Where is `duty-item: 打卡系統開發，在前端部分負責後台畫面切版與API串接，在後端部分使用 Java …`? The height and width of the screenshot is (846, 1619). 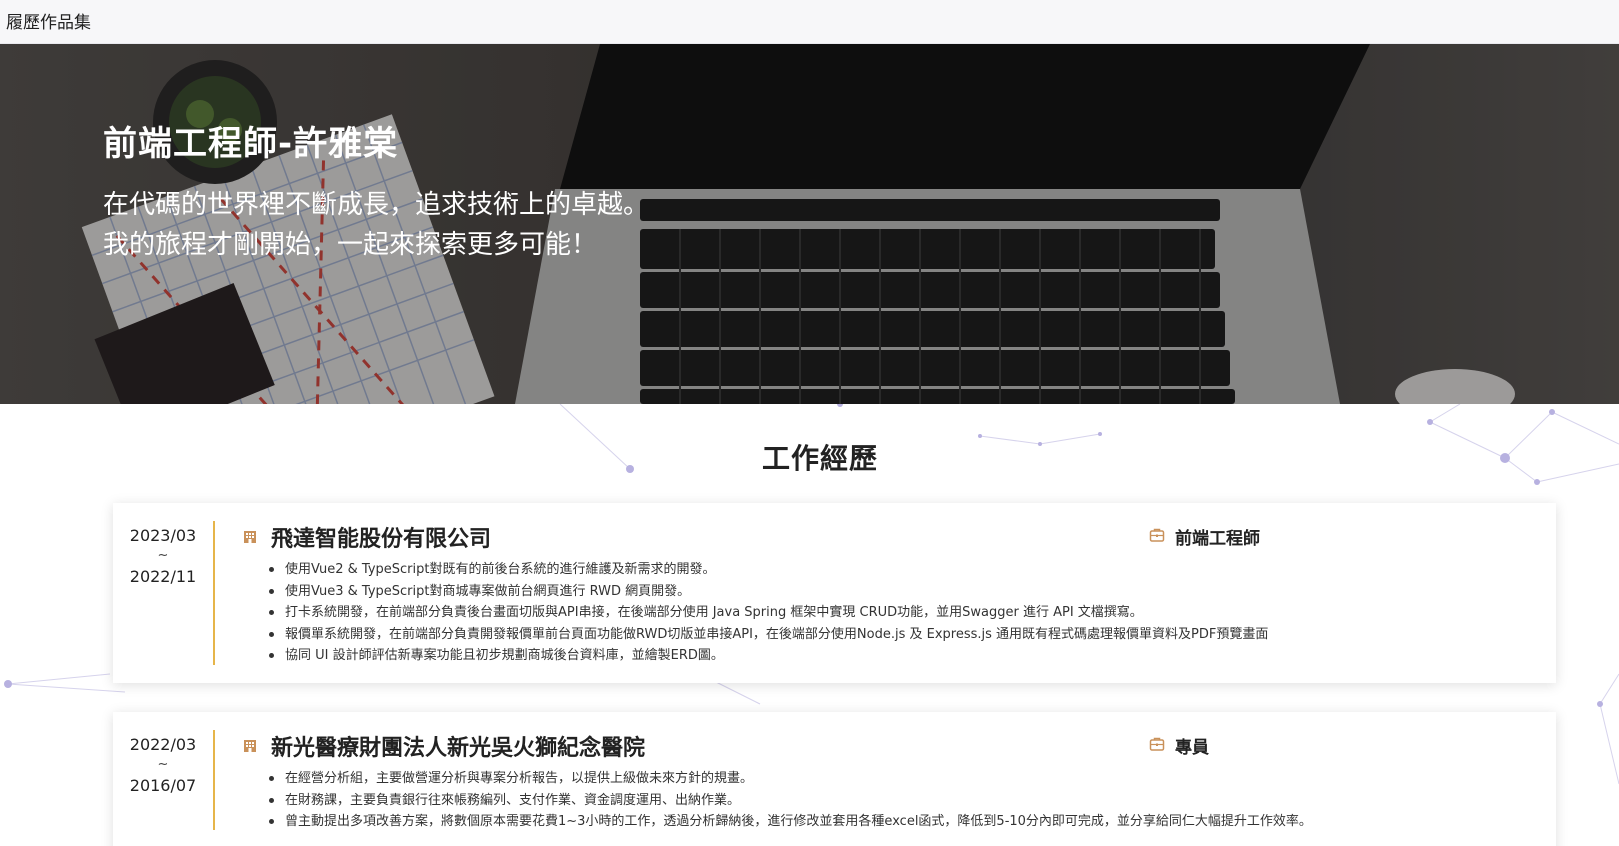 duty-item: 打卡系統開發，在前端部分負責後台畫面切版與API串接，在後端部分使用 Java … is located at coordinates (768, 613).